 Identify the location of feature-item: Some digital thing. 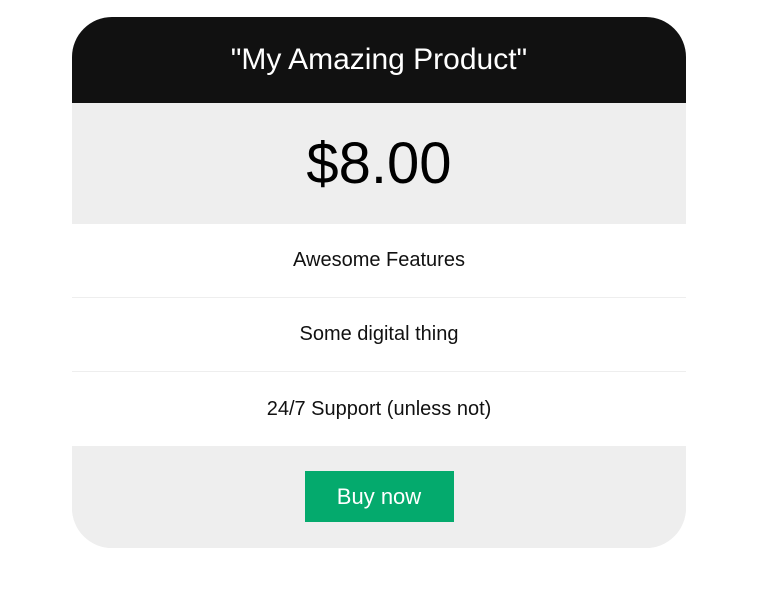
(379, 335).